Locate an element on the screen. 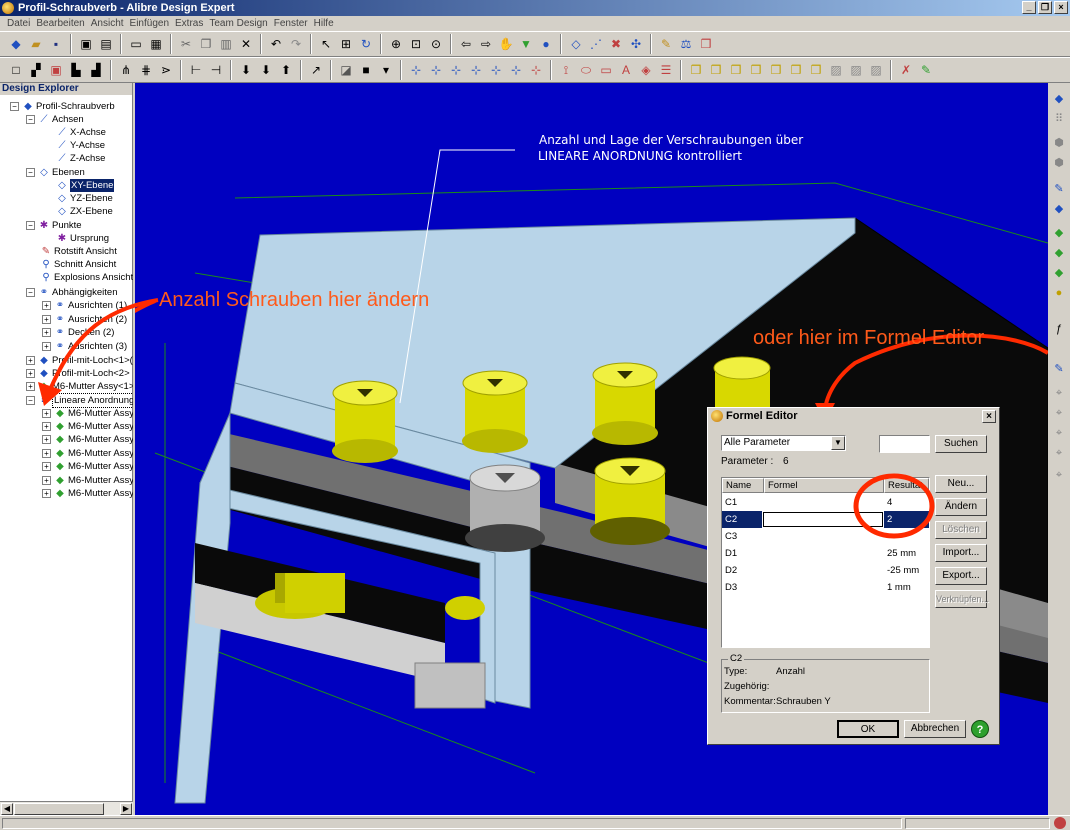 The height and width of the screenshot is (830, 1070). explorer-horizontal-scrollbar: ◀ ▶ is located at coordinates (66, 808).